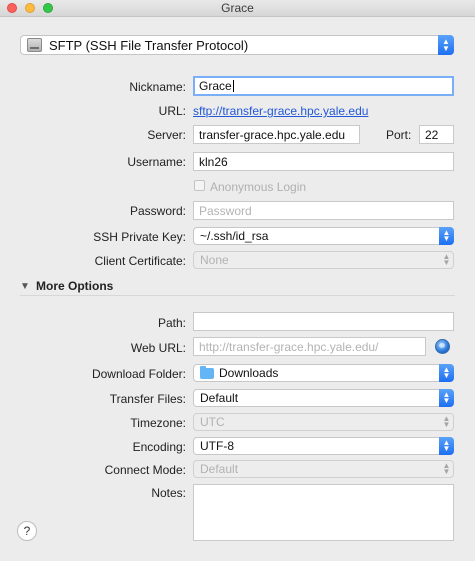 The width and height of the screenshot is (475, 561). I want to click on download-folder-label: Download Folder:, so click(138, 374).